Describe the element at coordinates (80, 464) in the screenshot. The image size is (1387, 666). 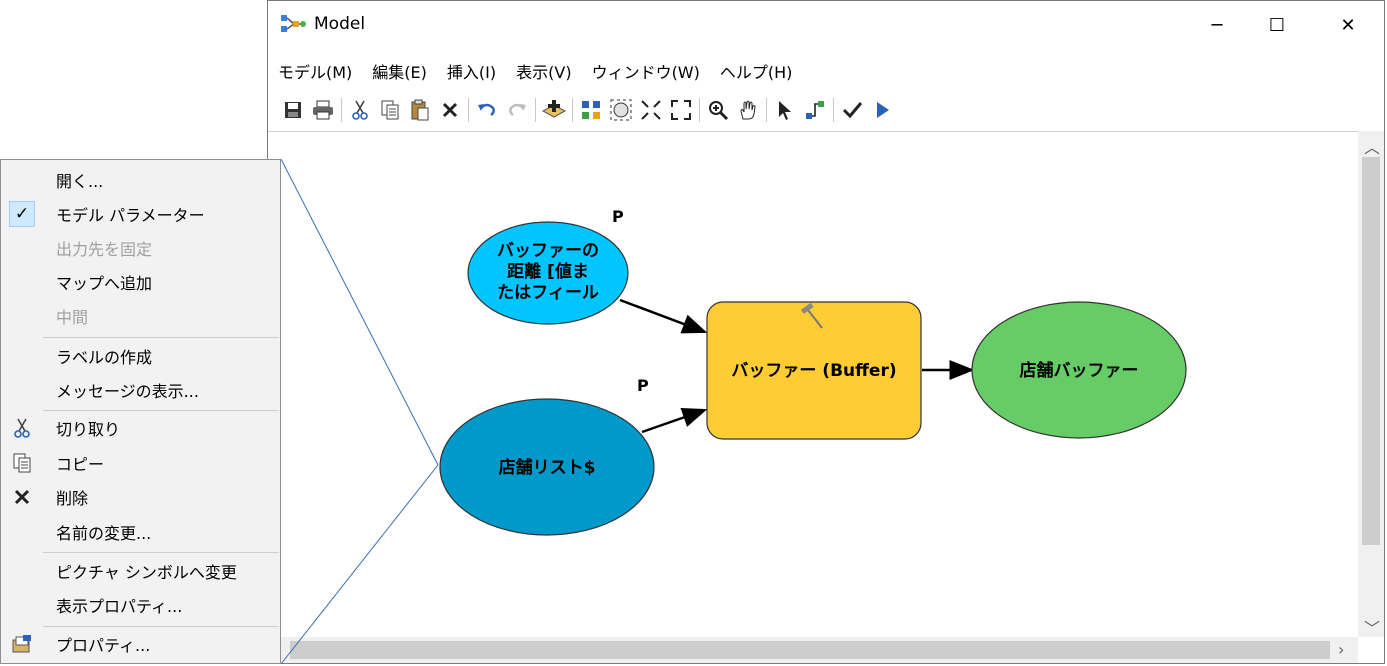
I see `menu-copy-label: コピー` at that location.